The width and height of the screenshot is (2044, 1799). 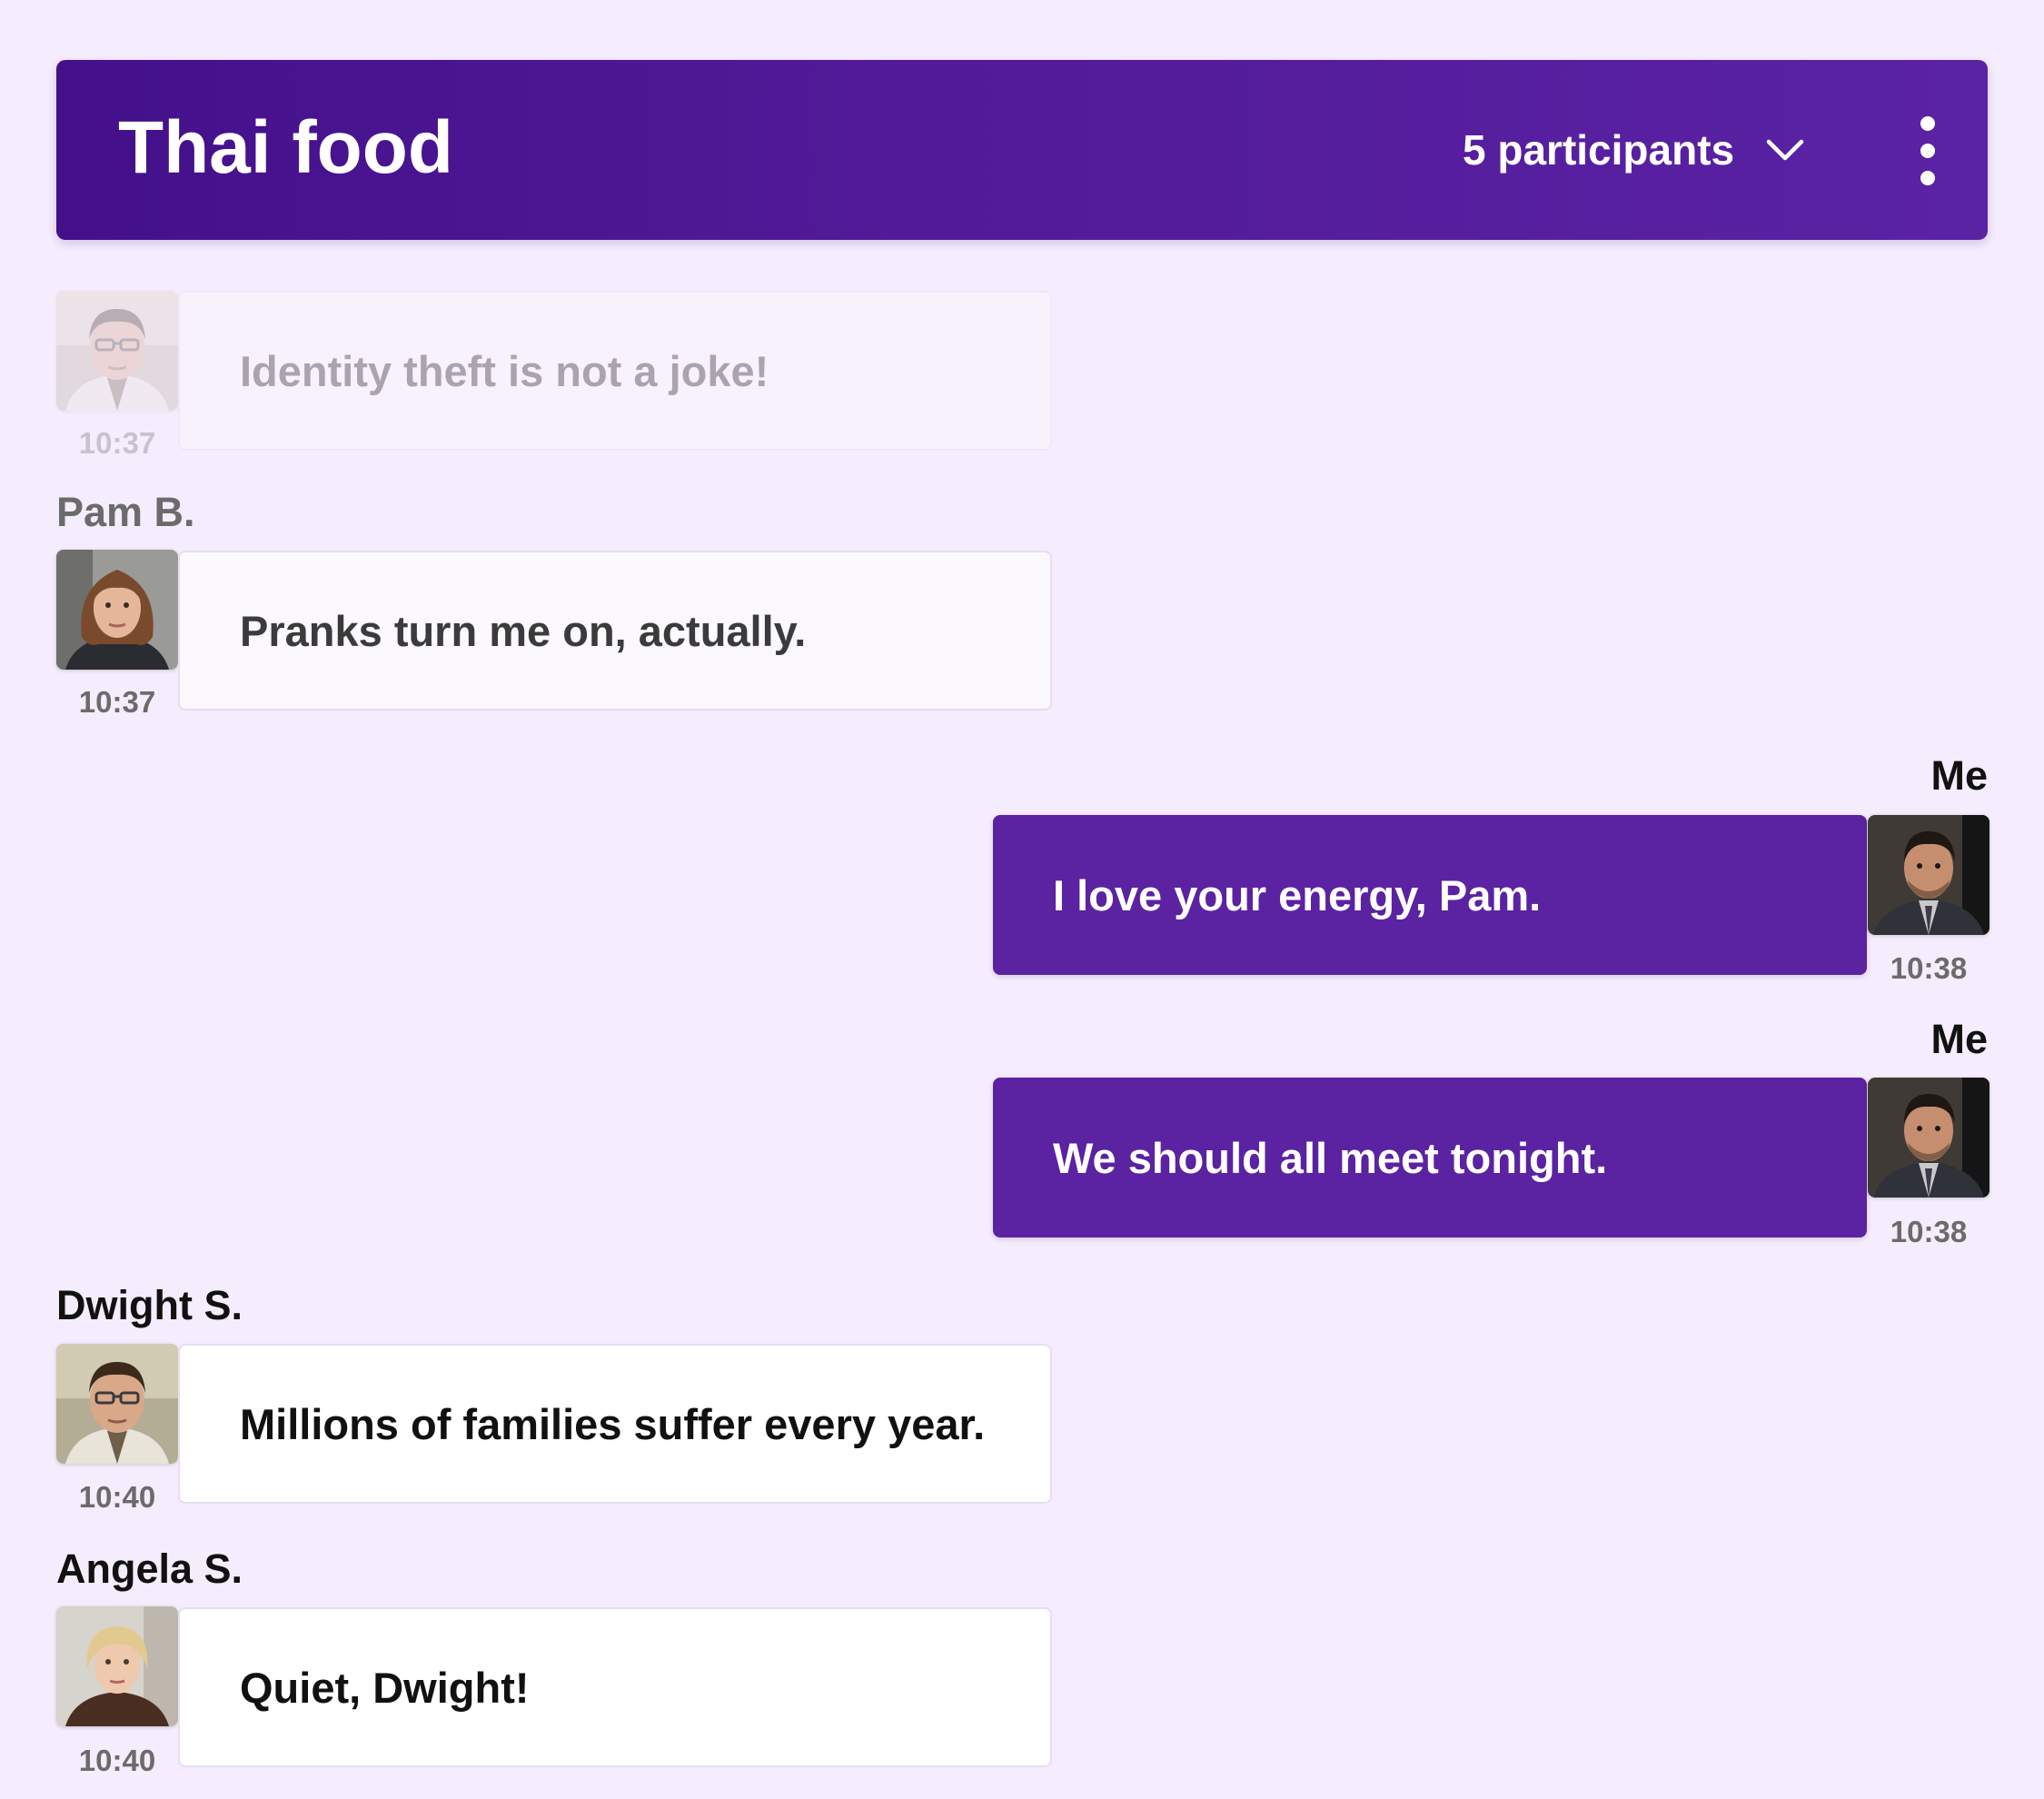 What do you see at coordinates (615, 371) in the screenshot?
I see `message-bubble: Identity theft is not a joke!` at bounding box center [615, 371].